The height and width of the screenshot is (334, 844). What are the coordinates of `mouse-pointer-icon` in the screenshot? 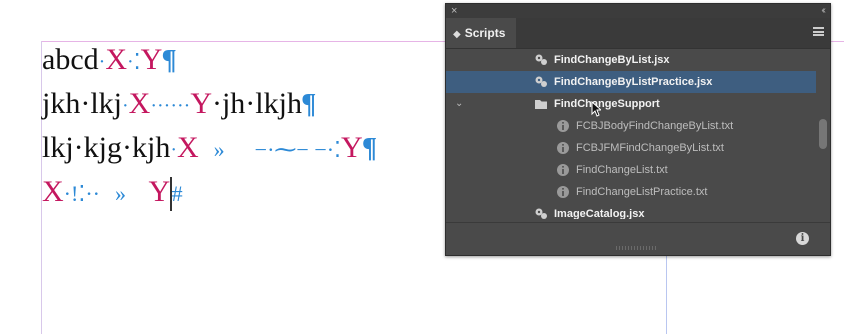 It's located at (596, 109).